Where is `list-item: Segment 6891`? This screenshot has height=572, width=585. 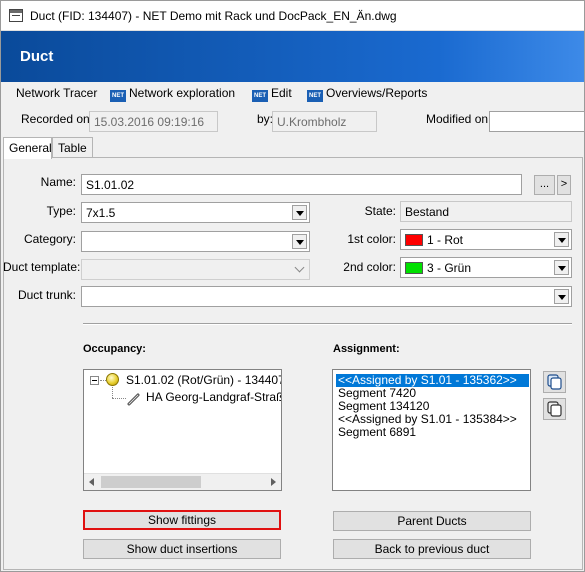
list-item: Segment 6891 is located at coordinates (432, 432).